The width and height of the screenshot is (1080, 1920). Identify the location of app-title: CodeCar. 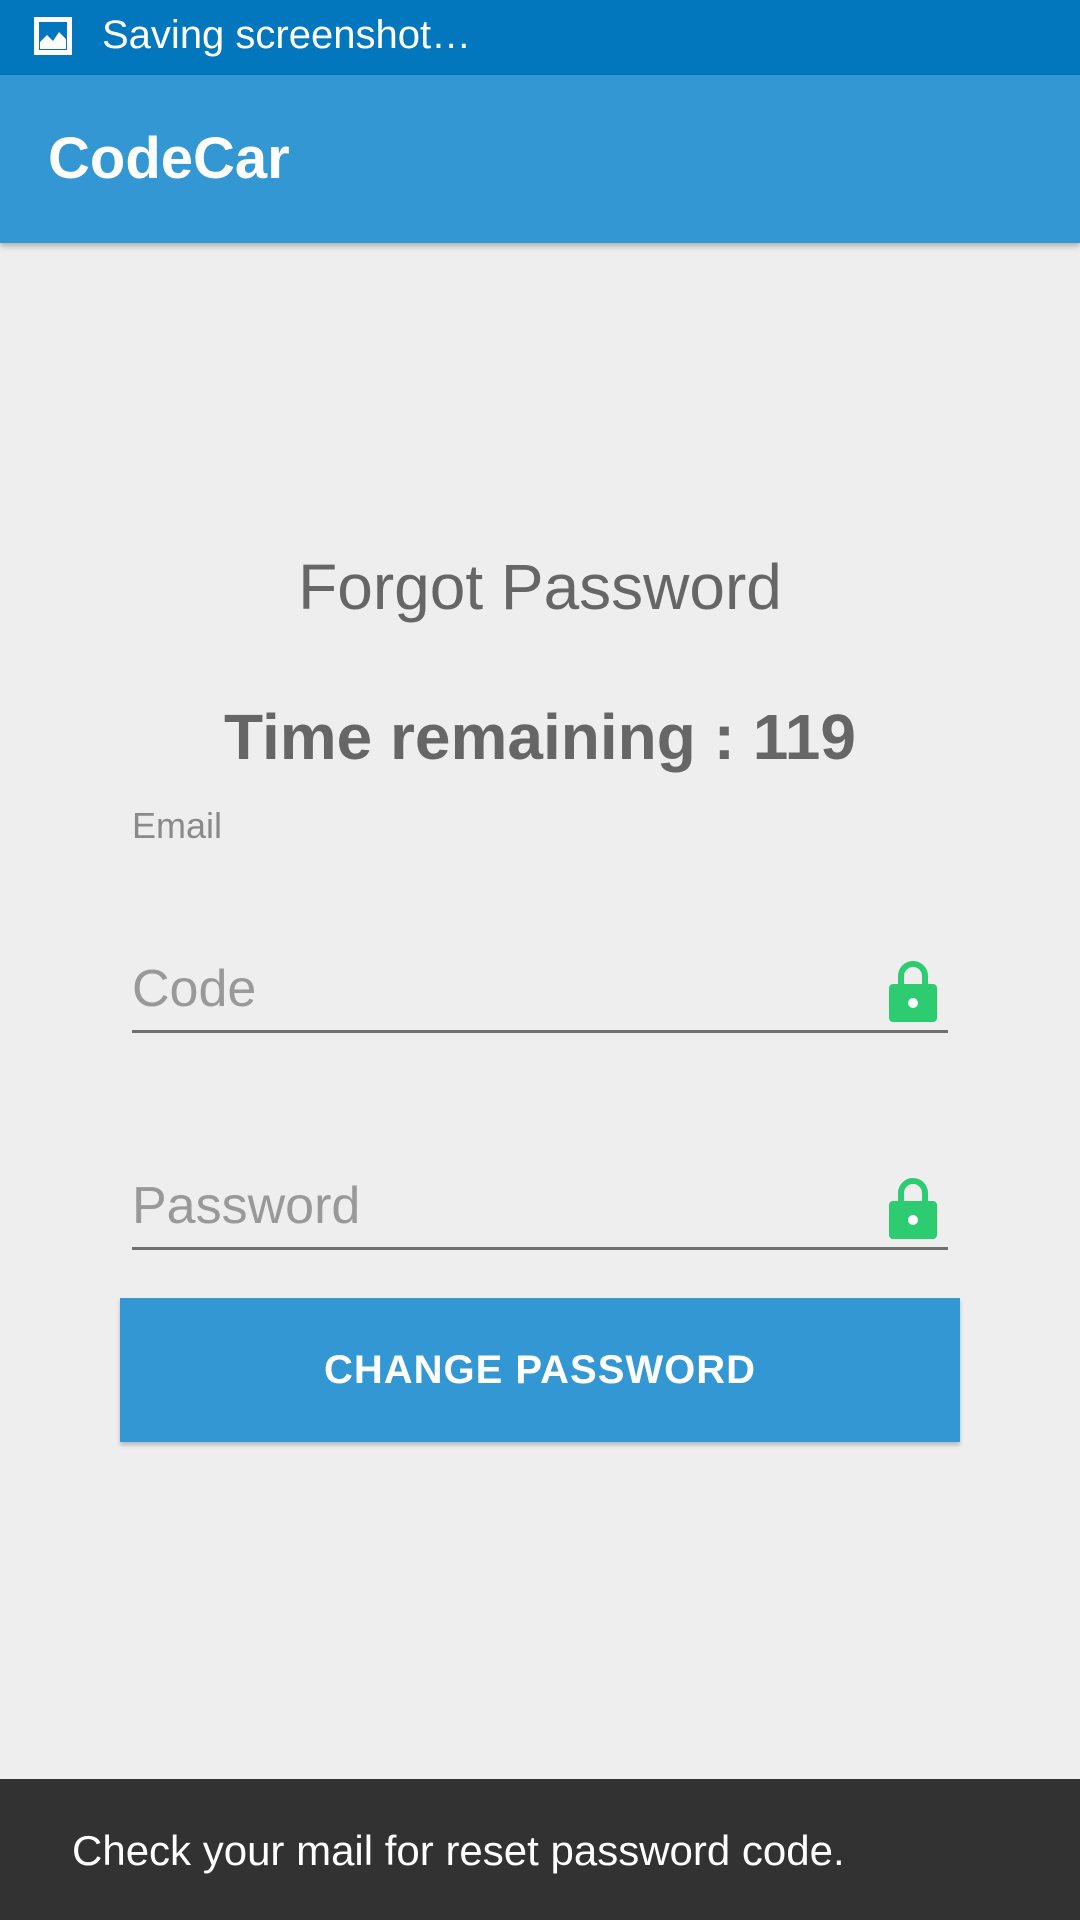
(169, 158).